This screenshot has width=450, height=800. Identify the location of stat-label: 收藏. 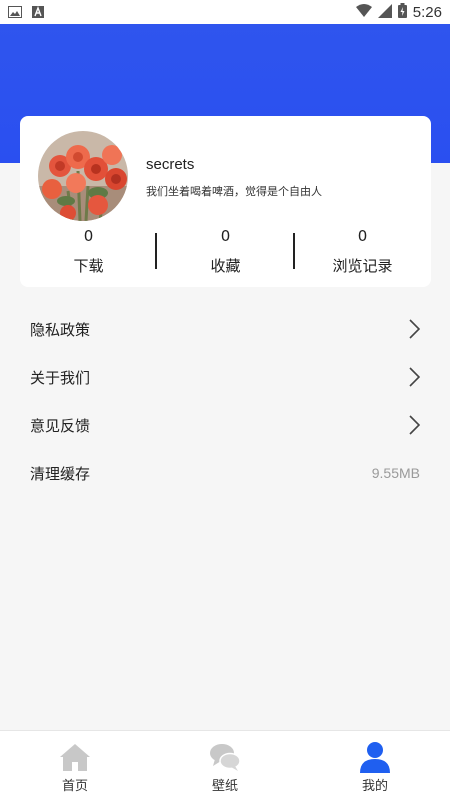
(225, 266).